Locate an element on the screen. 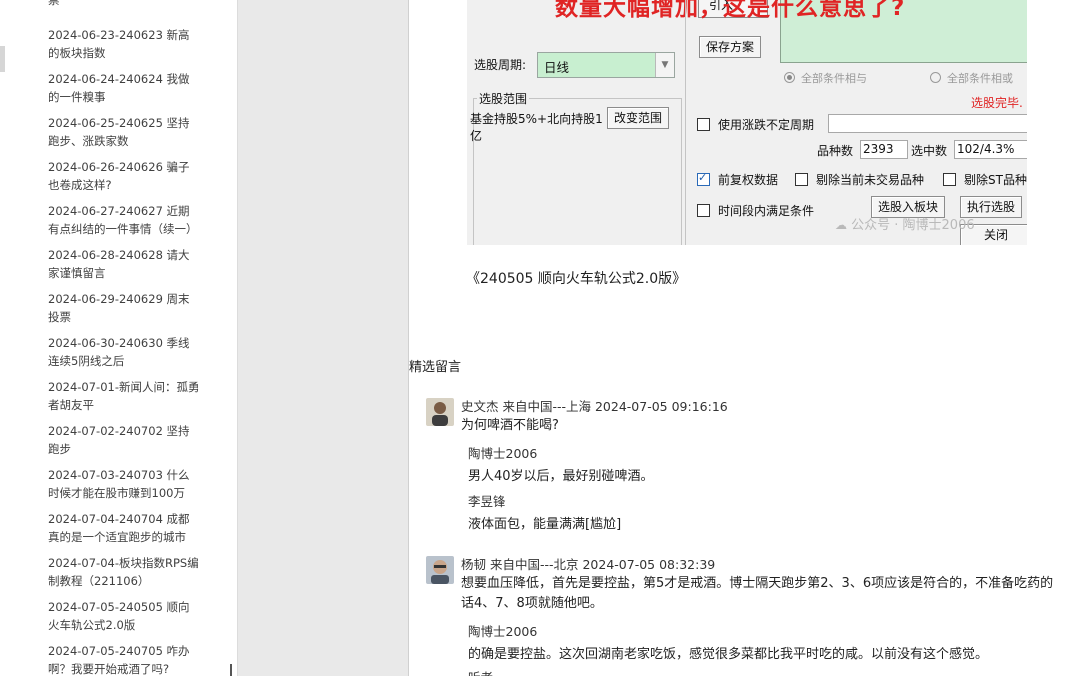 The image size is (1080, 676). article-link: 2024-07-04-板块指数RPS编制教程（221106） is located at coordinates (124, 572).